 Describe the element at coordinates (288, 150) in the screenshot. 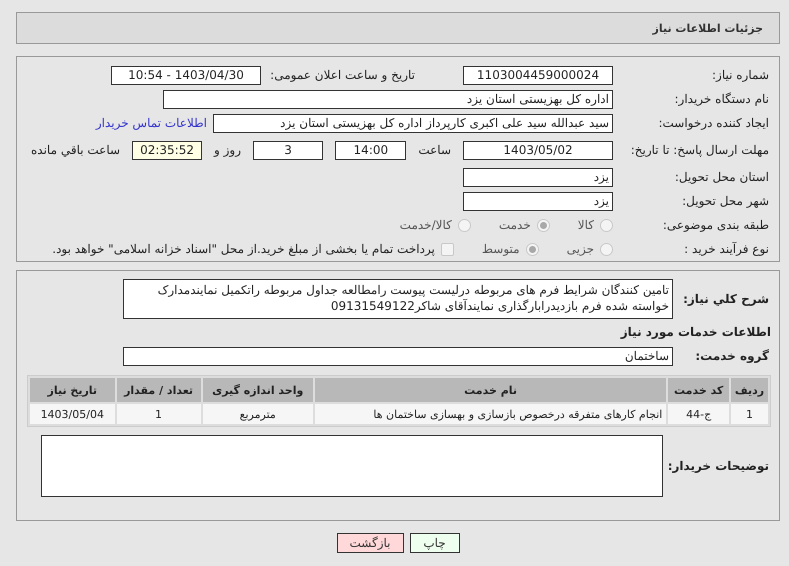

I see `days-field: 3` at that location.